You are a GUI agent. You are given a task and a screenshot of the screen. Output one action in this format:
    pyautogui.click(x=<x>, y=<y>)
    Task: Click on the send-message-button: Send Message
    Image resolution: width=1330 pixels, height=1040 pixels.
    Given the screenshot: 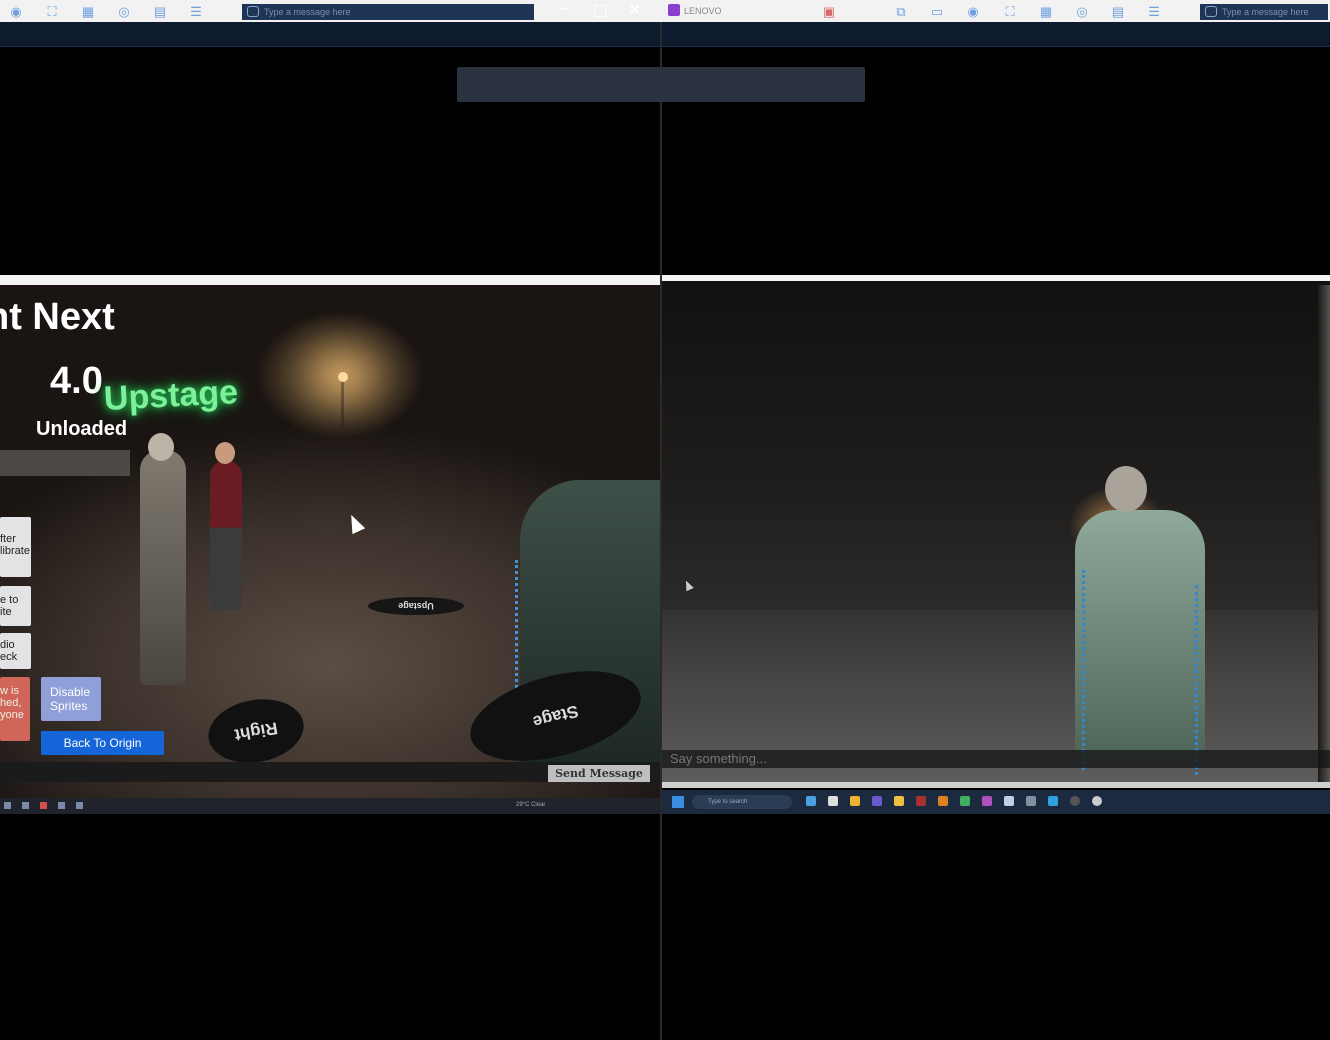 What is the action you would take?
    pyautogui.click(x=599, y=773)
    